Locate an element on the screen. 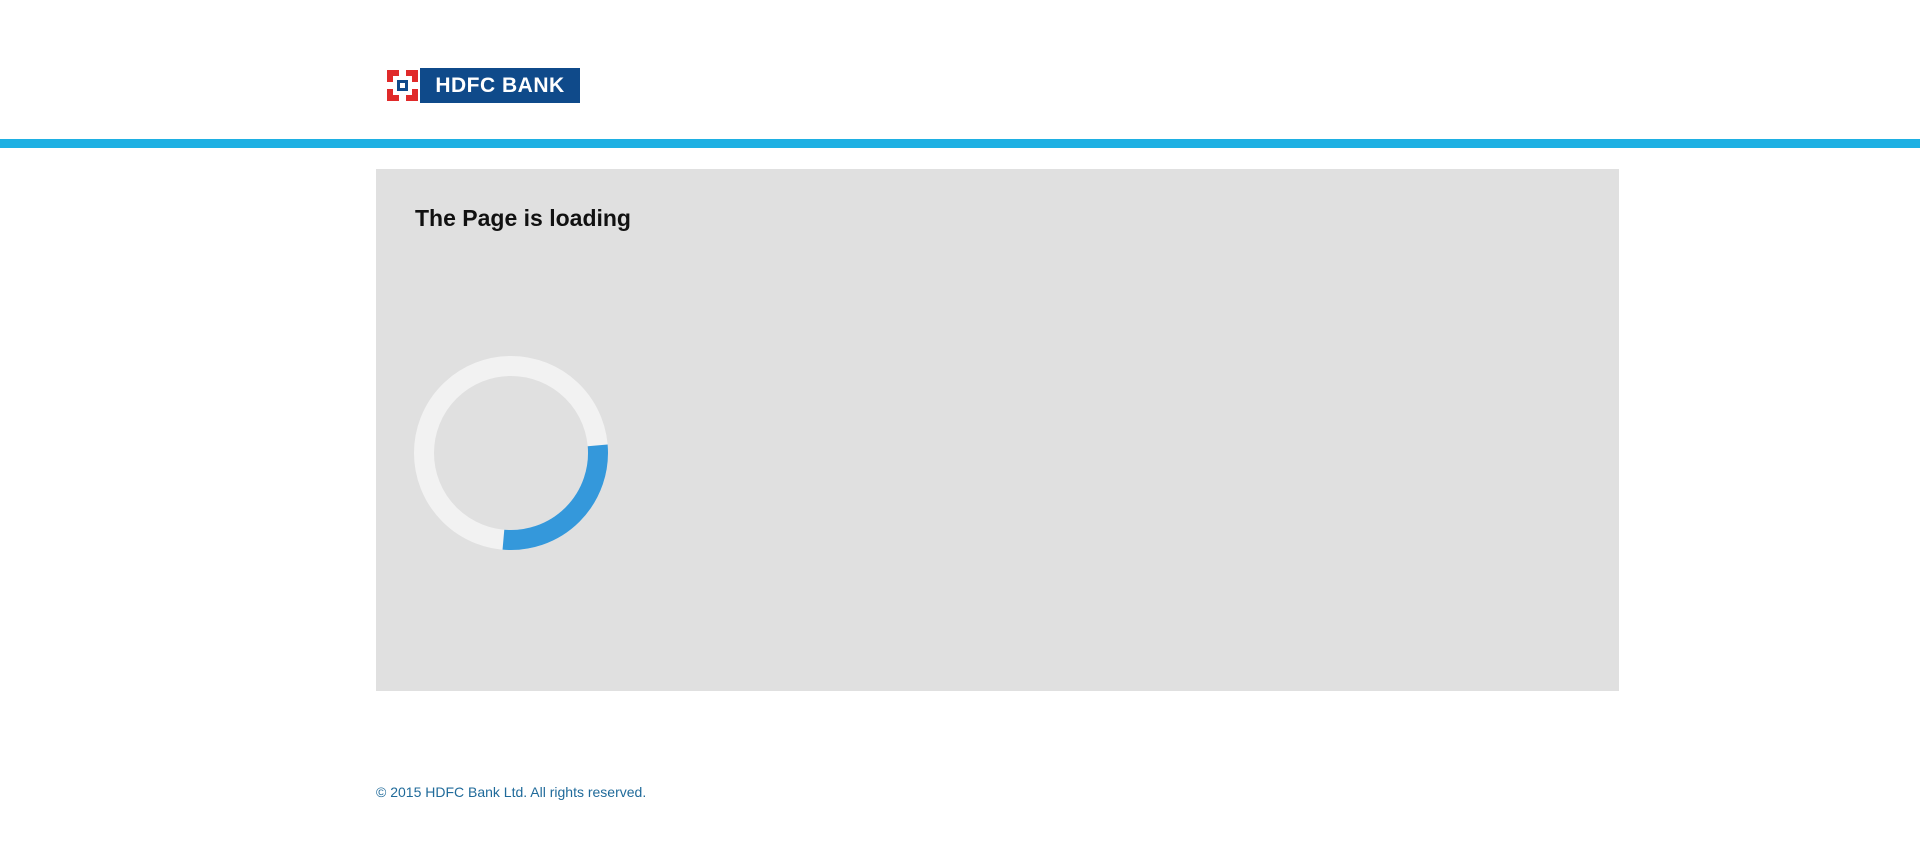 The width and height of the screenshot is (1920, 857). hdfc-logo-mark-icon is located at coordinates (402, 85).